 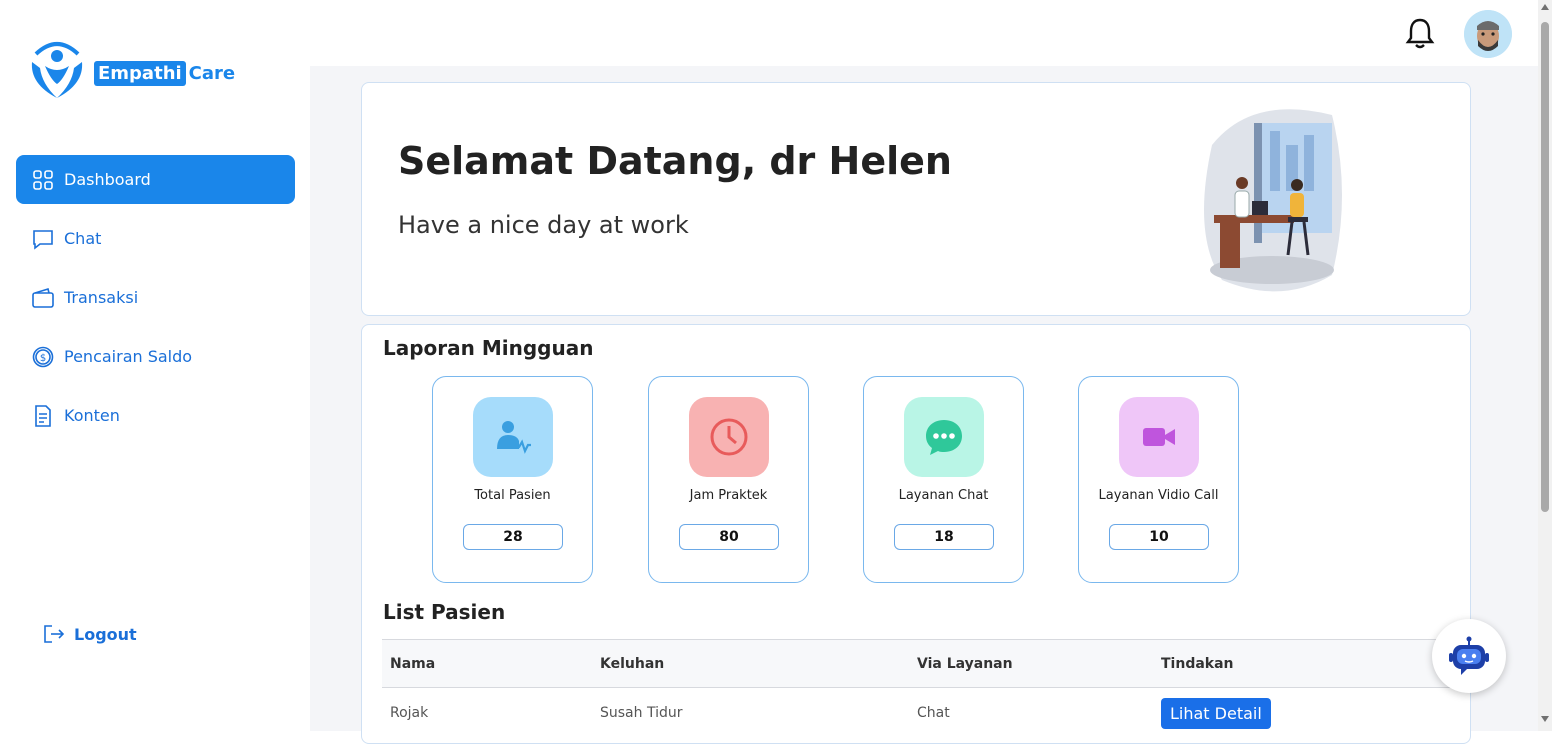 I want to click on stat-label: Layanan Chat, so click(x=943, y=495).